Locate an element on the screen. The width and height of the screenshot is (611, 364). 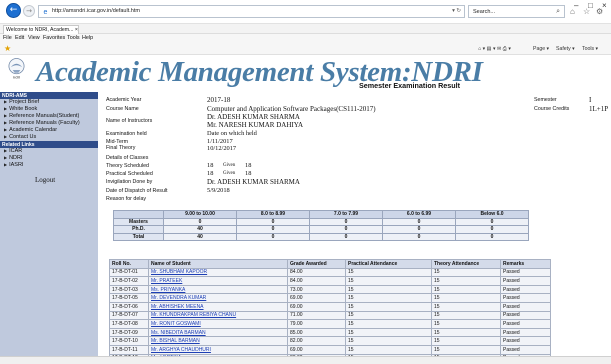
address-url: http://amsndri.icar.gov.in/default.htm is located at coordinates (96, 11).